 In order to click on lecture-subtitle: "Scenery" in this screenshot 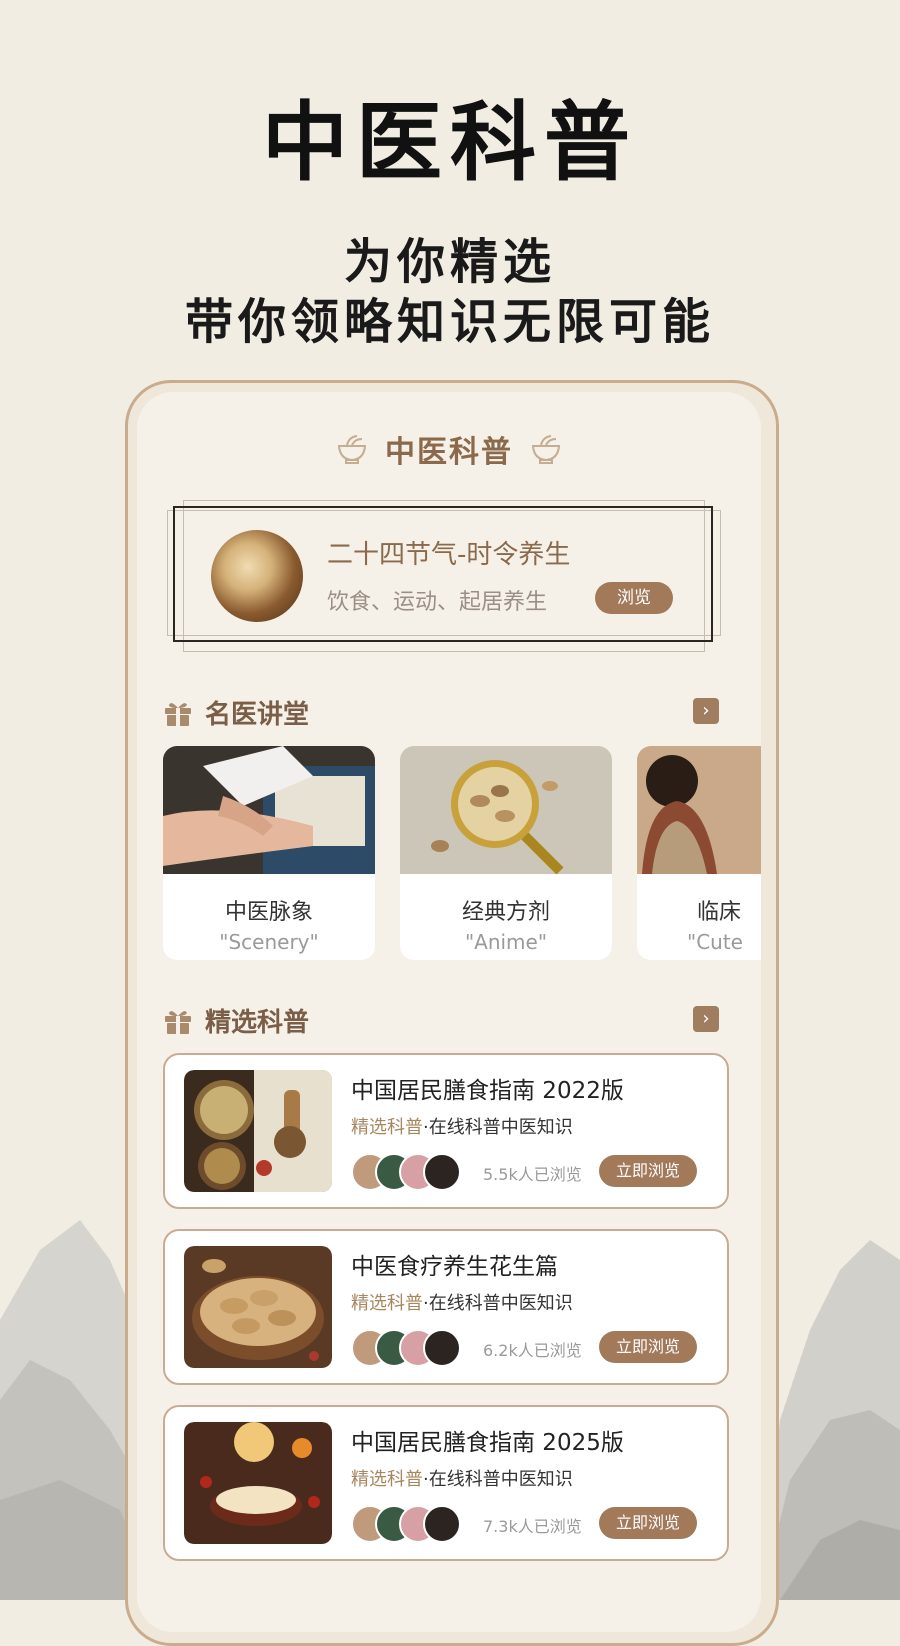, I will do `click(269, 942)`.